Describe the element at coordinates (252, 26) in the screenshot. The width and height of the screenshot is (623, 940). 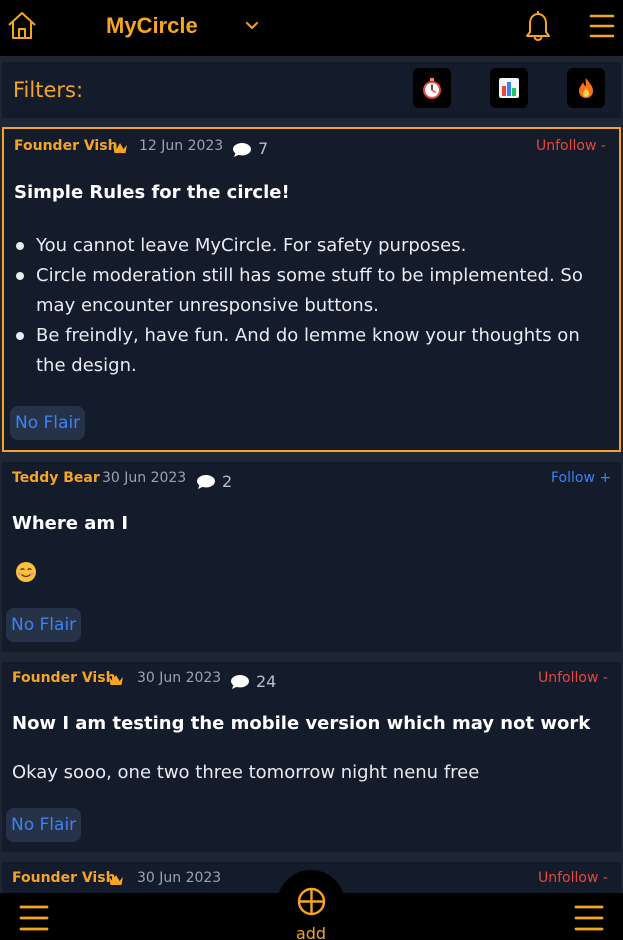
I see `chevron-down-icon` at that location.